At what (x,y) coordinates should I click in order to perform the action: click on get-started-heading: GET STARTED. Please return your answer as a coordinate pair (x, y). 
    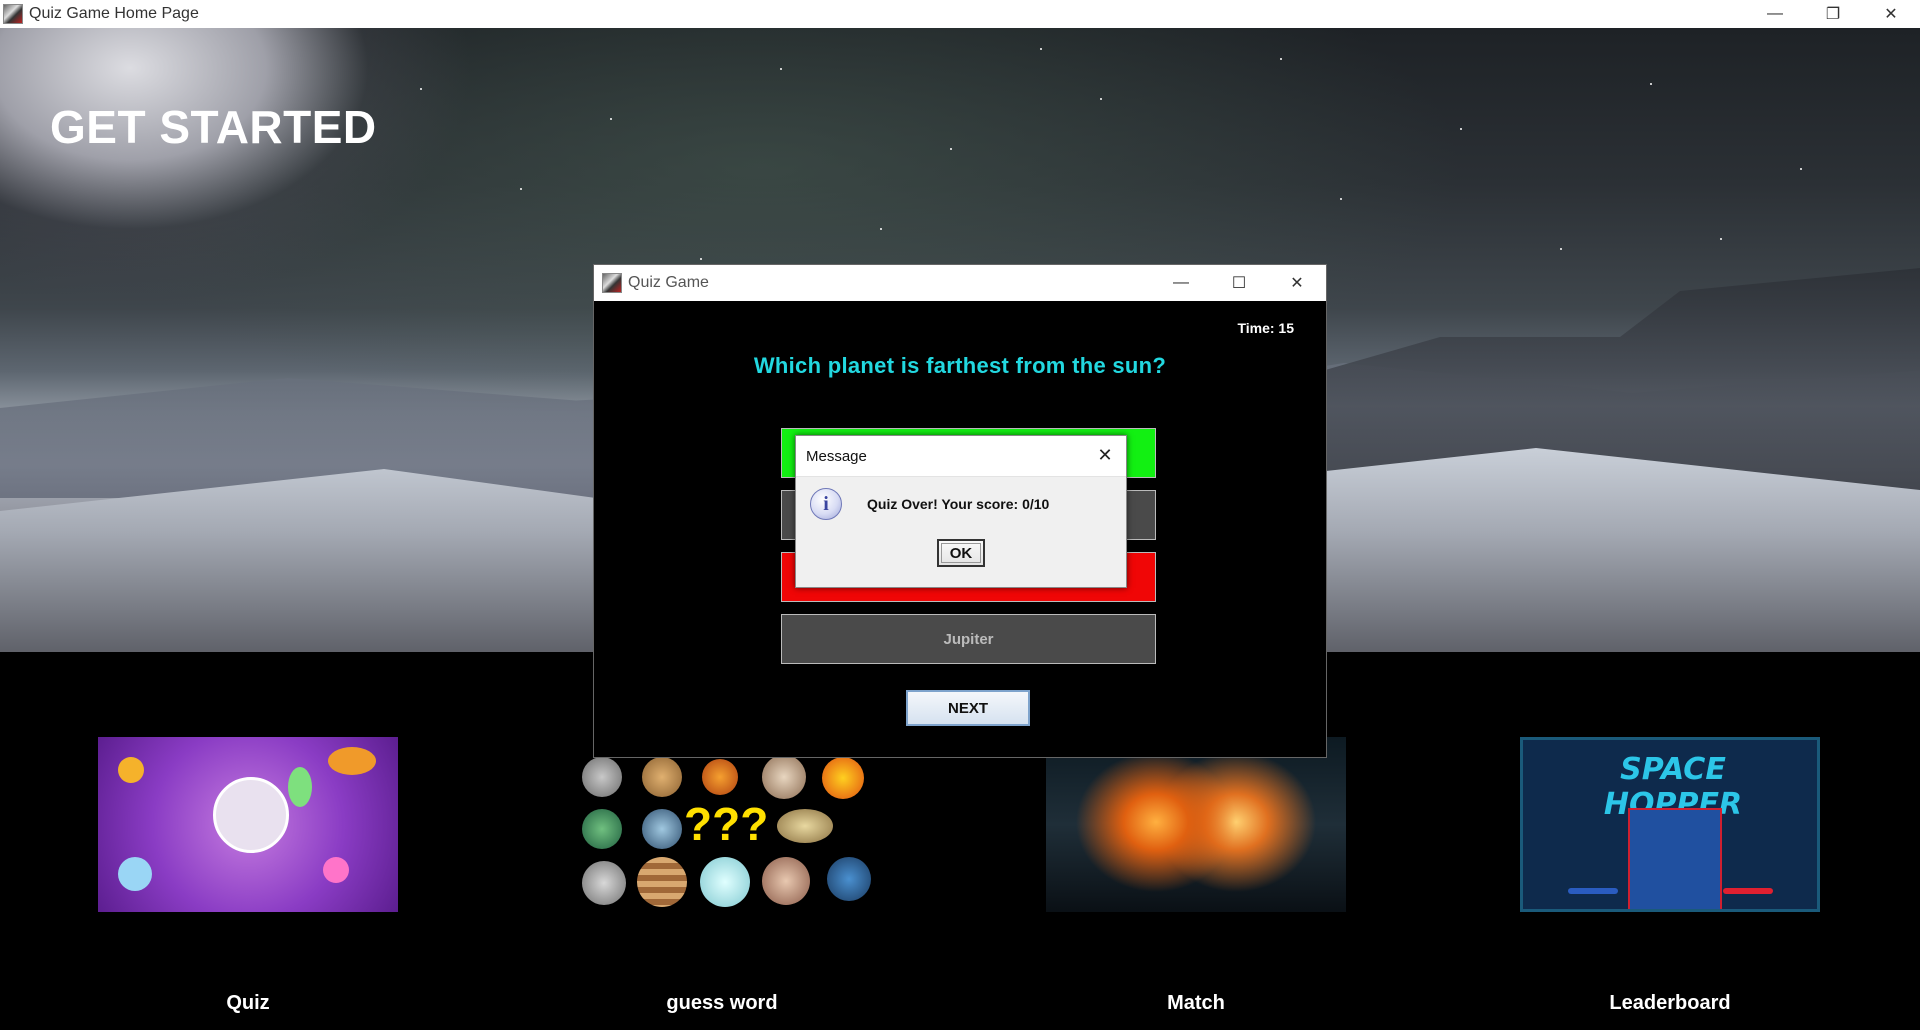
    Looking at the image, I should click on (213, 127).